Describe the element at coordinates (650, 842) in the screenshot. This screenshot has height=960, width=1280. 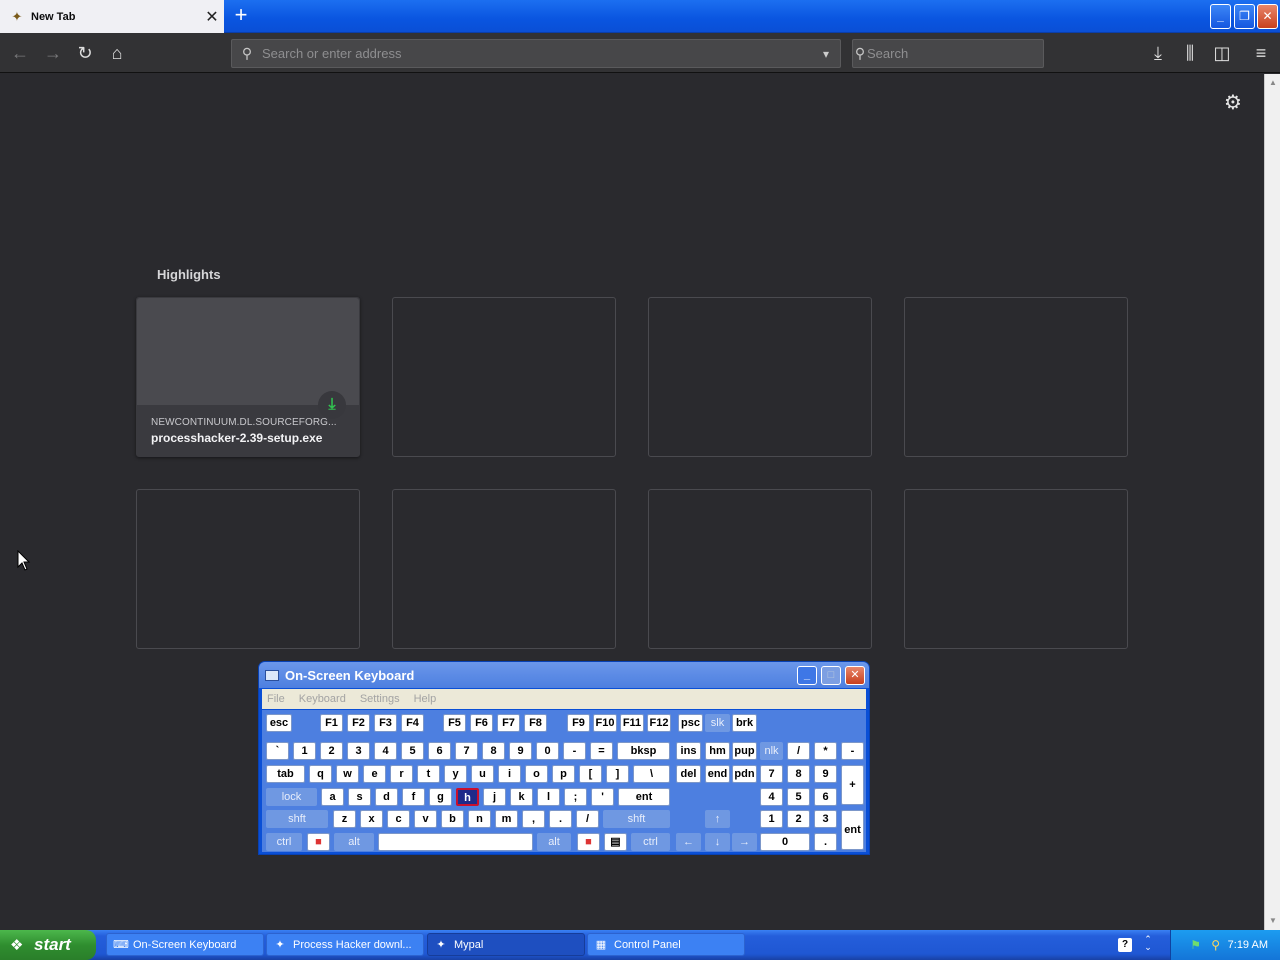
I see `key-right-ctrl: ctrl` at that location.